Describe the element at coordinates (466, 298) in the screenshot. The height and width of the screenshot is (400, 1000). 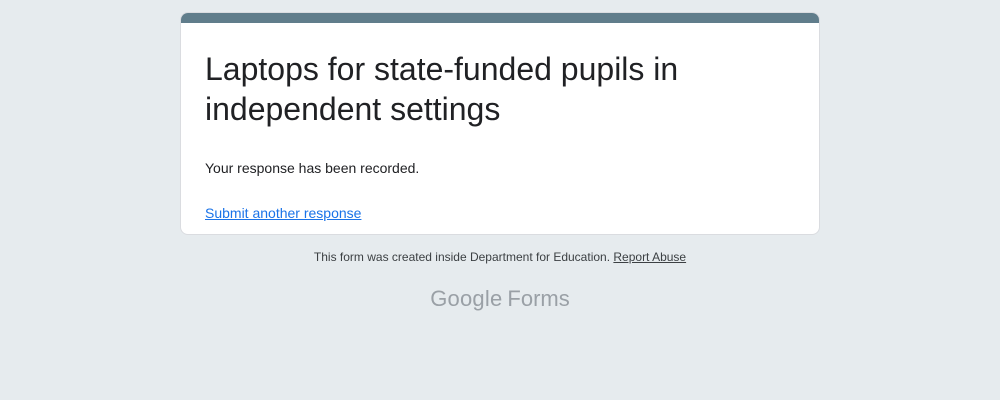
I see `logo-google-wordmark: Google` at that location.